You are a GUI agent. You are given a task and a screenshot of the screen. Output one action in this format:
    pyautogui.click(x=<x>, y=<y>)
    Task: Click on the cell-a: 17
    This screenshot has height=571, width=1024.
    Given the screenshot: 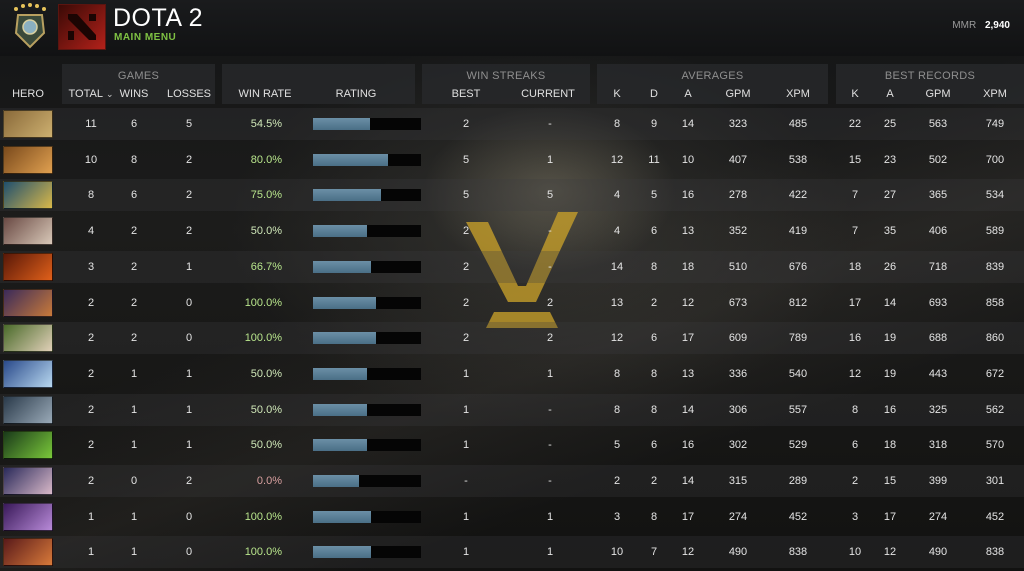 What is the action you would take?
    pyautogui.click(x=688, y=338)
    